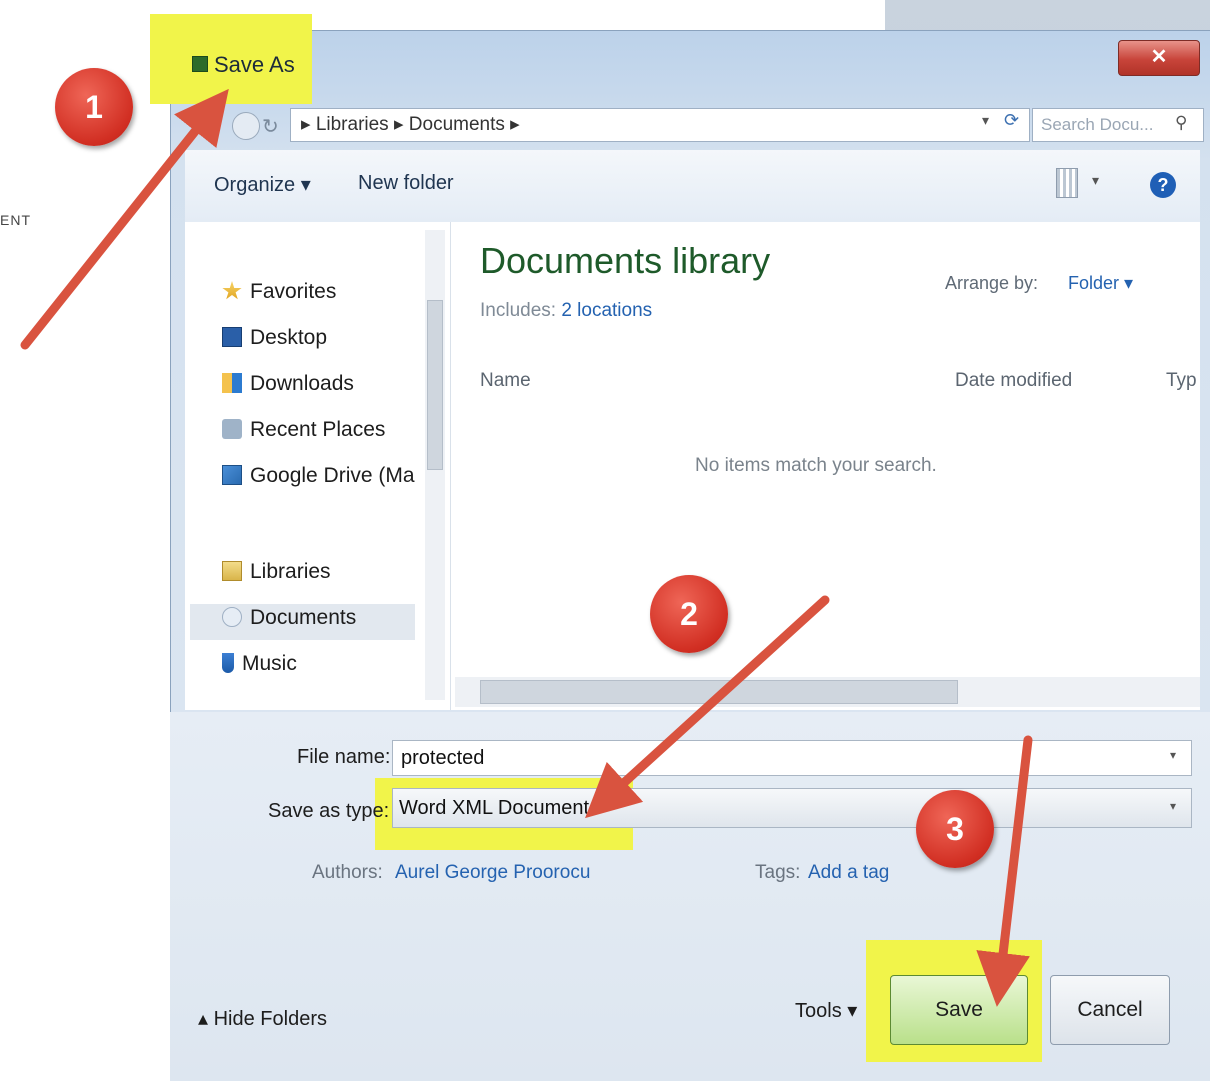 This screenshot has width=1210, height=1081. What do you see at coordinates (290, 571) in the screenshot?
I see `nav-item-label: Libraries` at bounding box center [290, 571].